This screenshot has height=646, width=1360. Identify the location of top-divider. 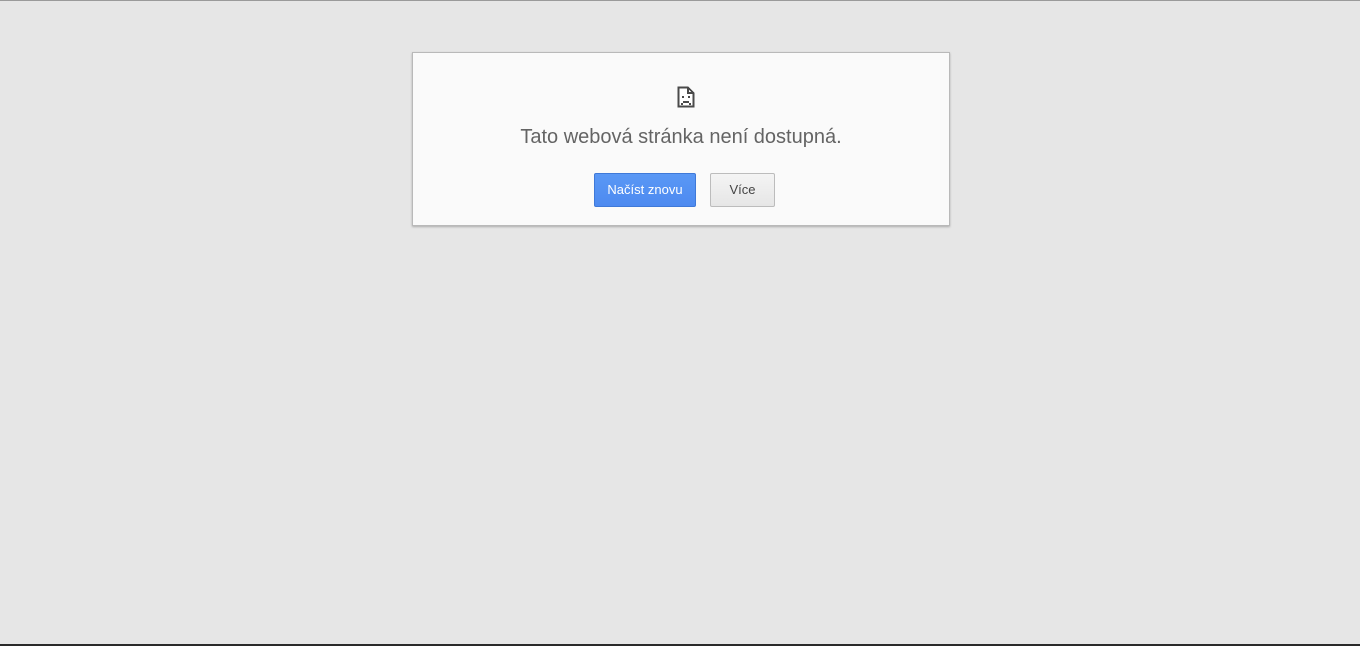
(680, 0).